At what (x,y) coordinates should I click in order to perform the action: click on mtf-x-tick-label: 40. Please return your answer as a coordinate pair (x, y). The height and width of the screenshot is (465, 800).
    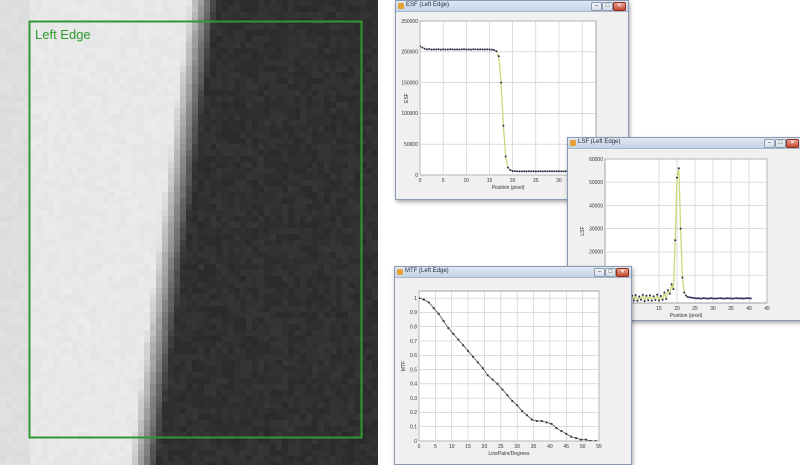
    Looking at the image, I should click on (550, 447).